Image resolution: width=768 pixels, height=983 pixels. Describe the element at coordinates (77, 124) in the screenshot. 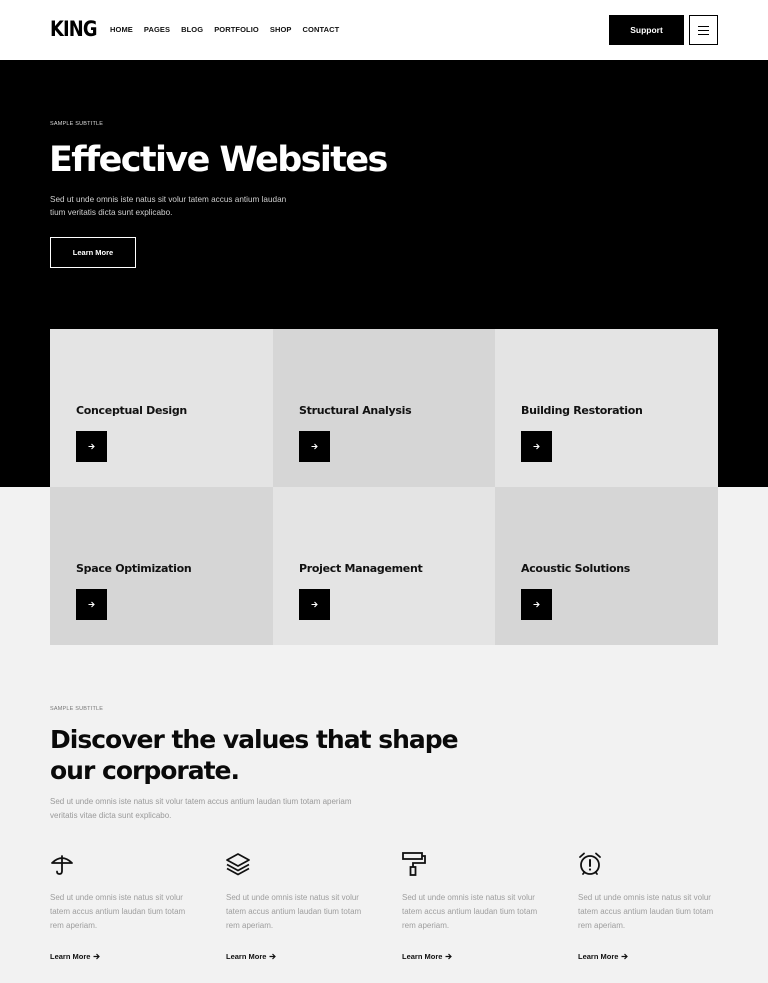

I see `hero-subtitle: SAMPLE SUBTITLE` at that location.